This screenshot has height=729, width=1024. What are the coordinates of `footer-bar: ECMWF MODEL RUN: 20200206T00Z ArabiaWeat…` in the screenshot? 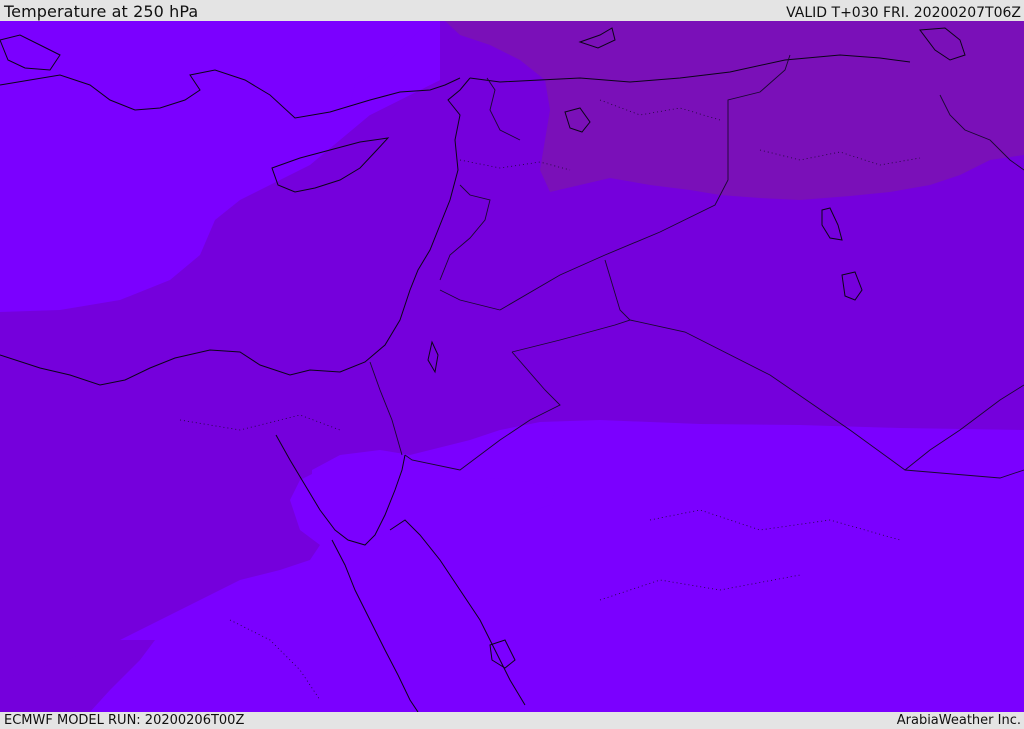 It's located at (512, 720).